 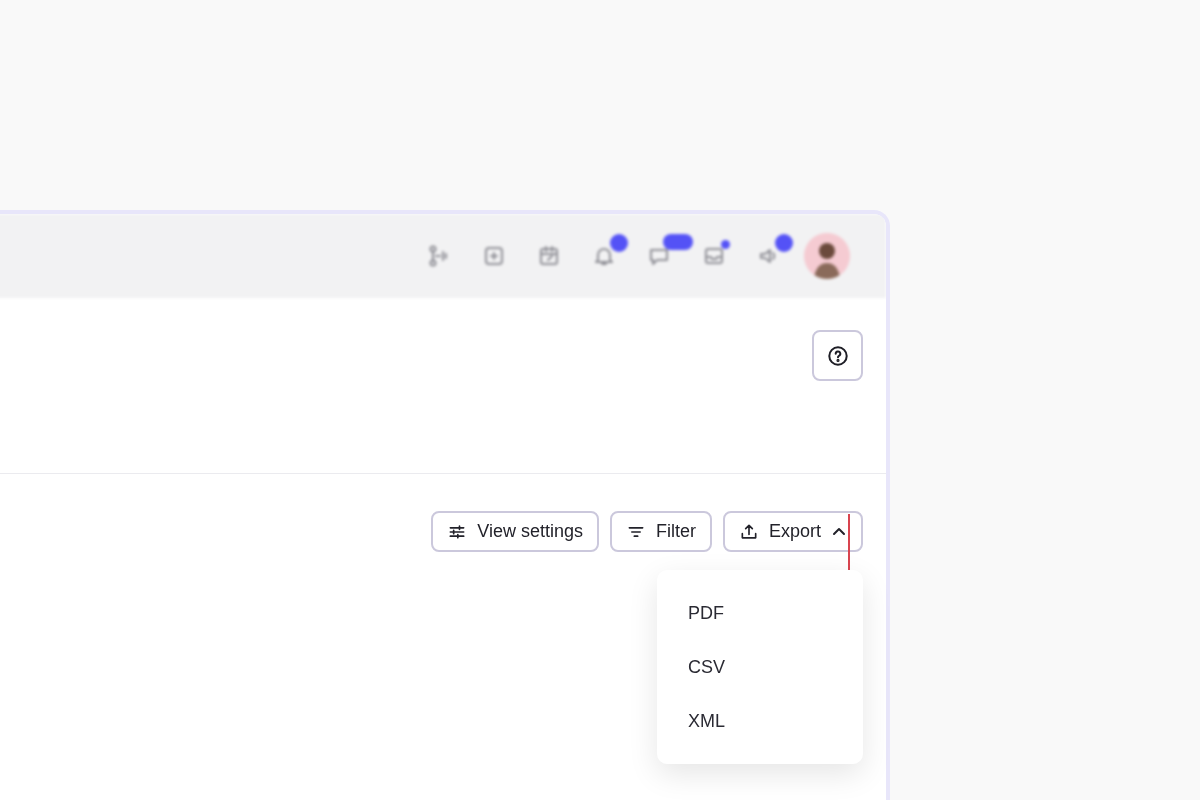 I want to click on export-button: Export, so click(x=792, y=531).